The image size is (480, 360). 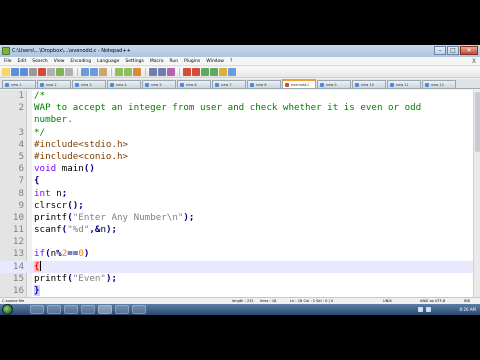 What do you see at coordinates (54, 84) in the screenshot?
I see `document-tab: new 2` at bounding box center [54, 84].